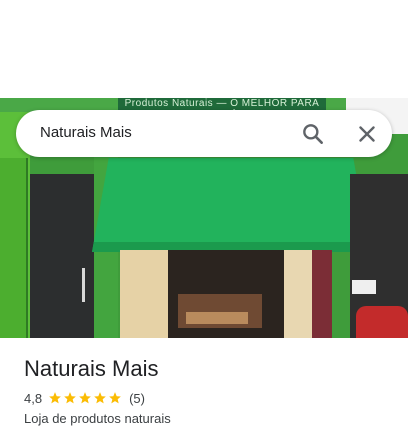 The image size is (408, 436). What do you see at coordinates (86, 132) in the screenshot?
I see `search-input: Naturais Mais` at bounding box center [86, 132].